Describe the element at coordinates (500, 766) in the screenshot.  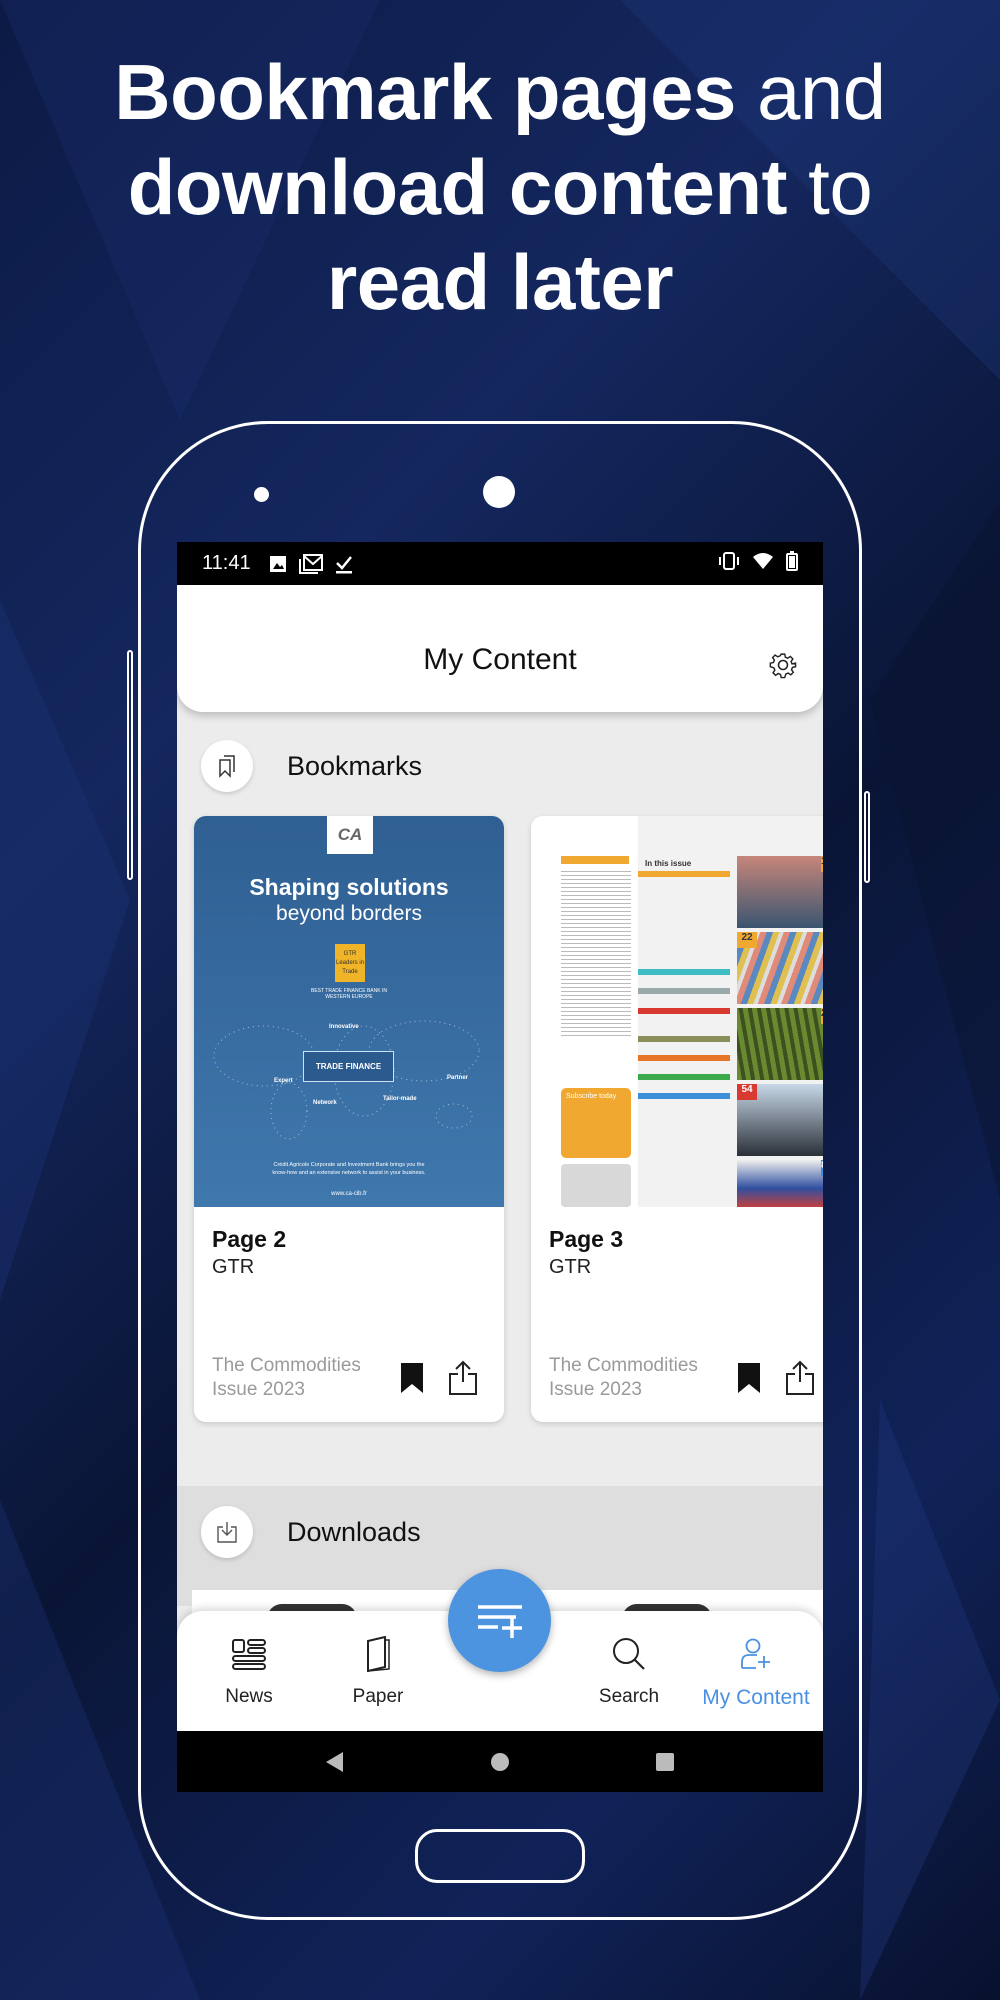
I see `bookmarks-section-header: Bookmarks` at that location.